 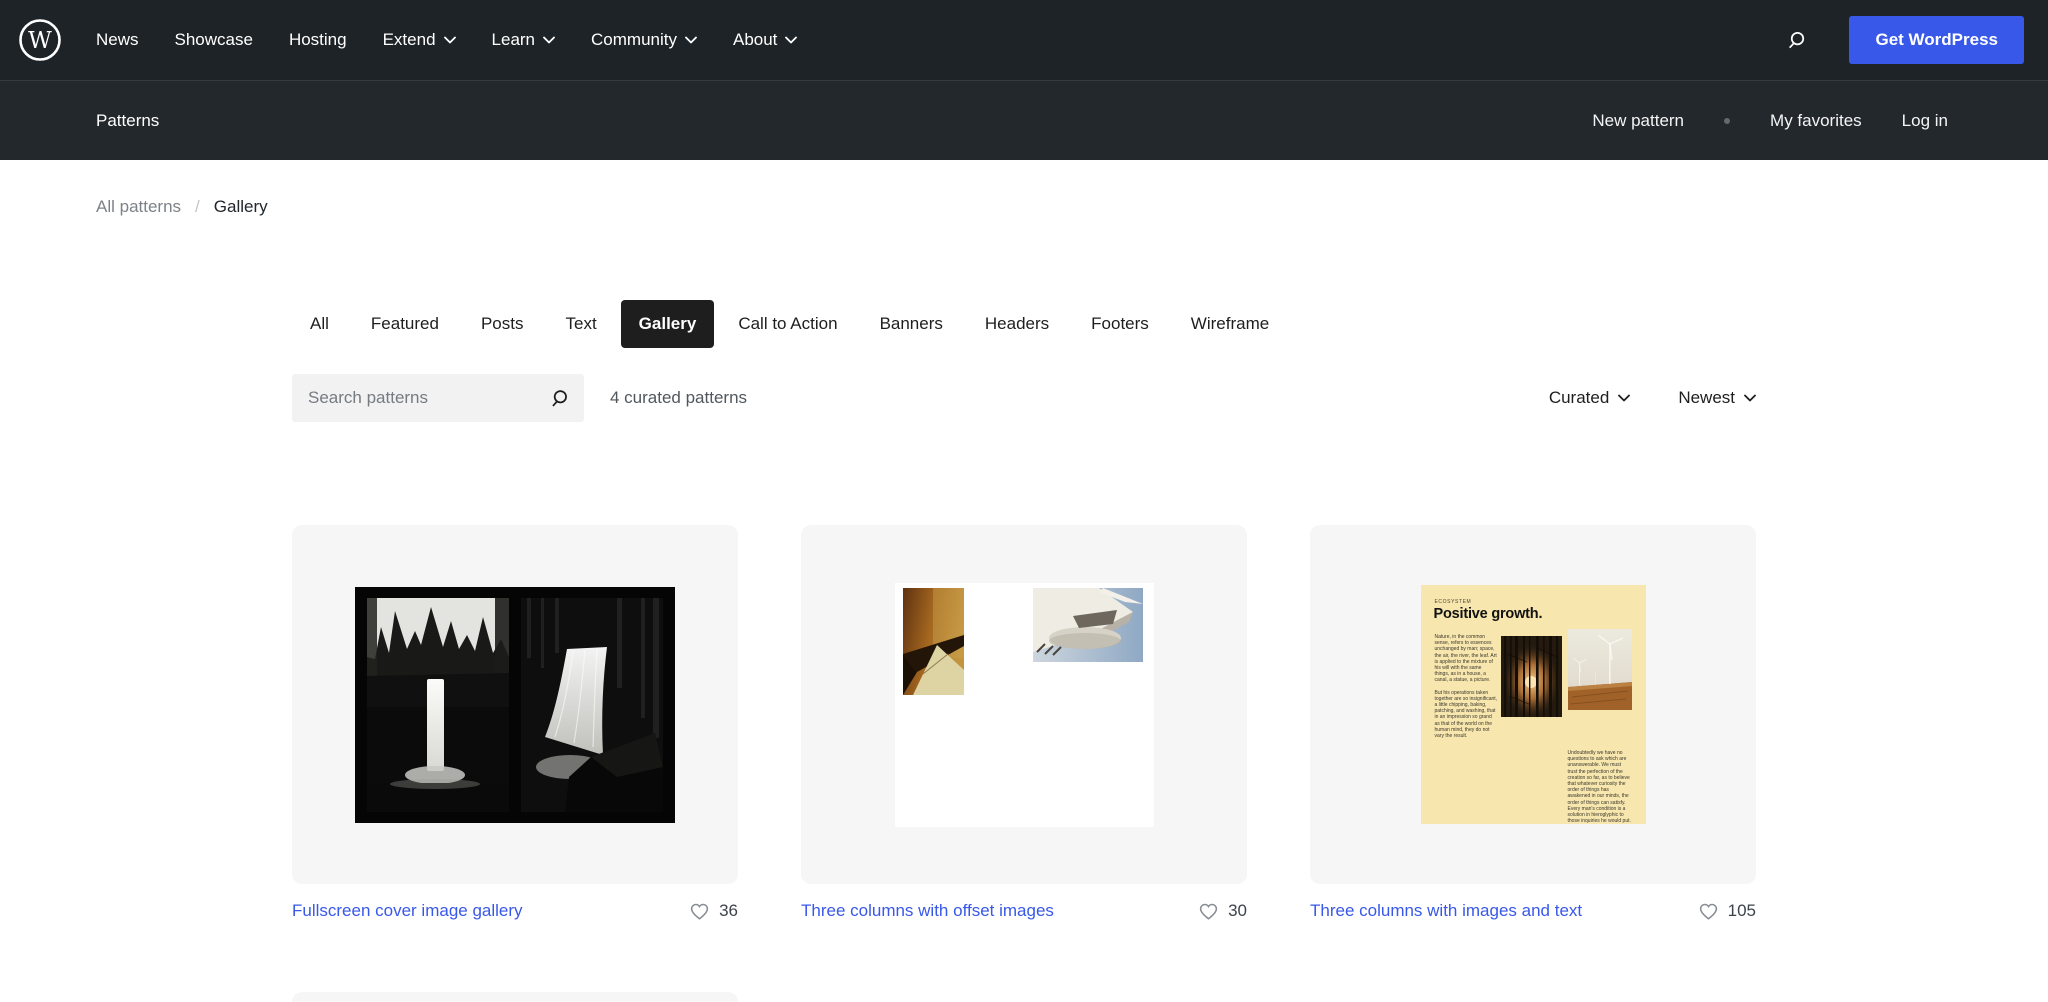 I want to click on pattern-meta: Fullscreen cover image gallery 36, so click(x=515, y=911).